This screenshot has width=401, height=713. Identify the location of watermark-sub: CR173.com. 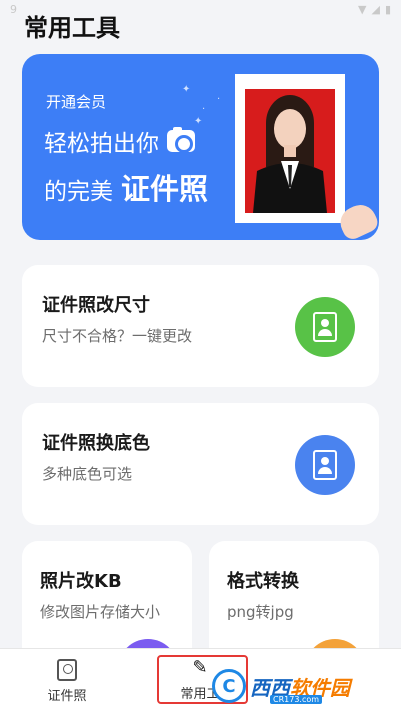
(296, 699).